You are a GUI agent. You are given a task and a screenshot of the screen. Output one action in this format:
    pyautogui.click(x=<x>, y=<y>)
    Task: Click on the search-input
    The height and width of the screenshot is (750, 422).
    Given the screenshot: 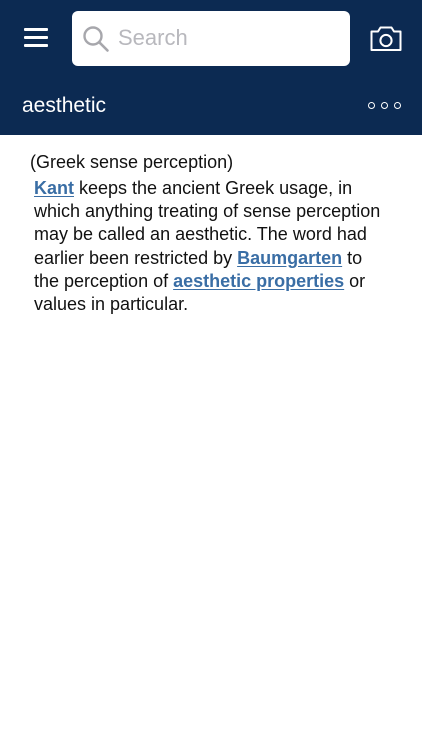 What is the action you would take?
    pyautogui.click(x=228, y=38)
    